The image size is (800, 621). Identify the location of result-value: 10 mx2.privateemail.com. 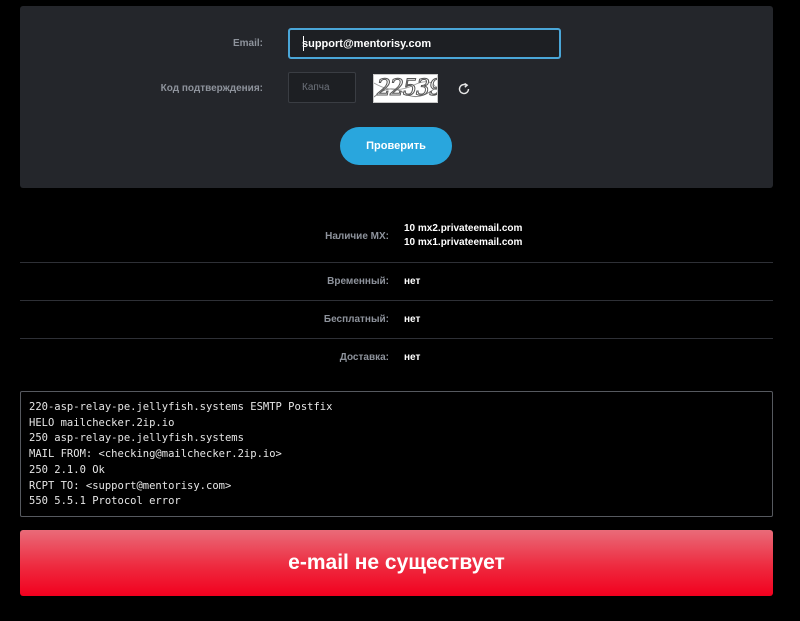
(463, 228).